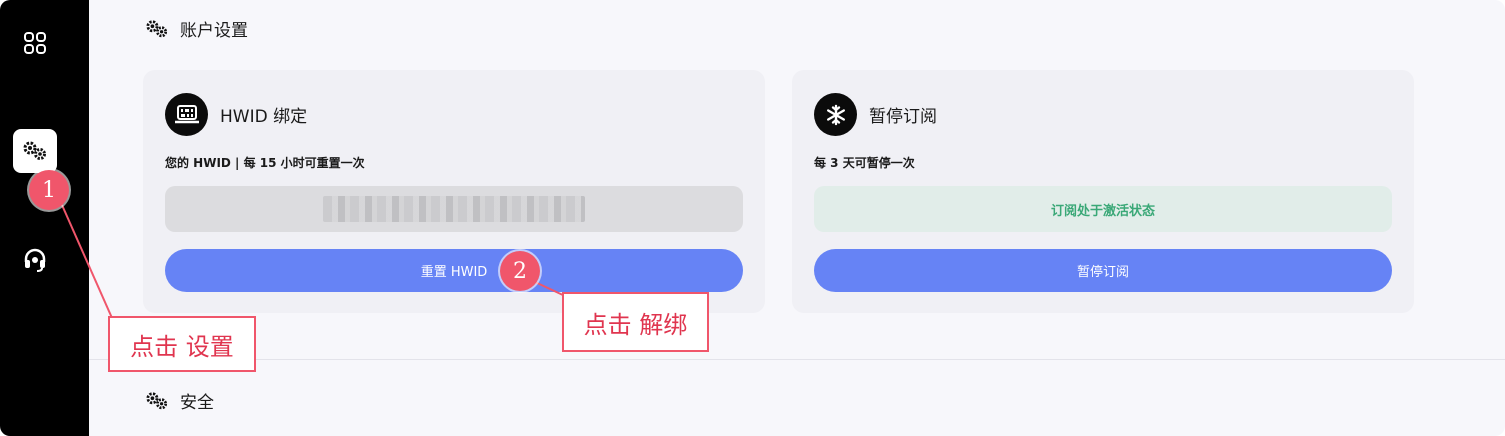 The width and height of the screenshot is (1505, 436). I want to click on sidebar-item-settings, so click(35, 151).